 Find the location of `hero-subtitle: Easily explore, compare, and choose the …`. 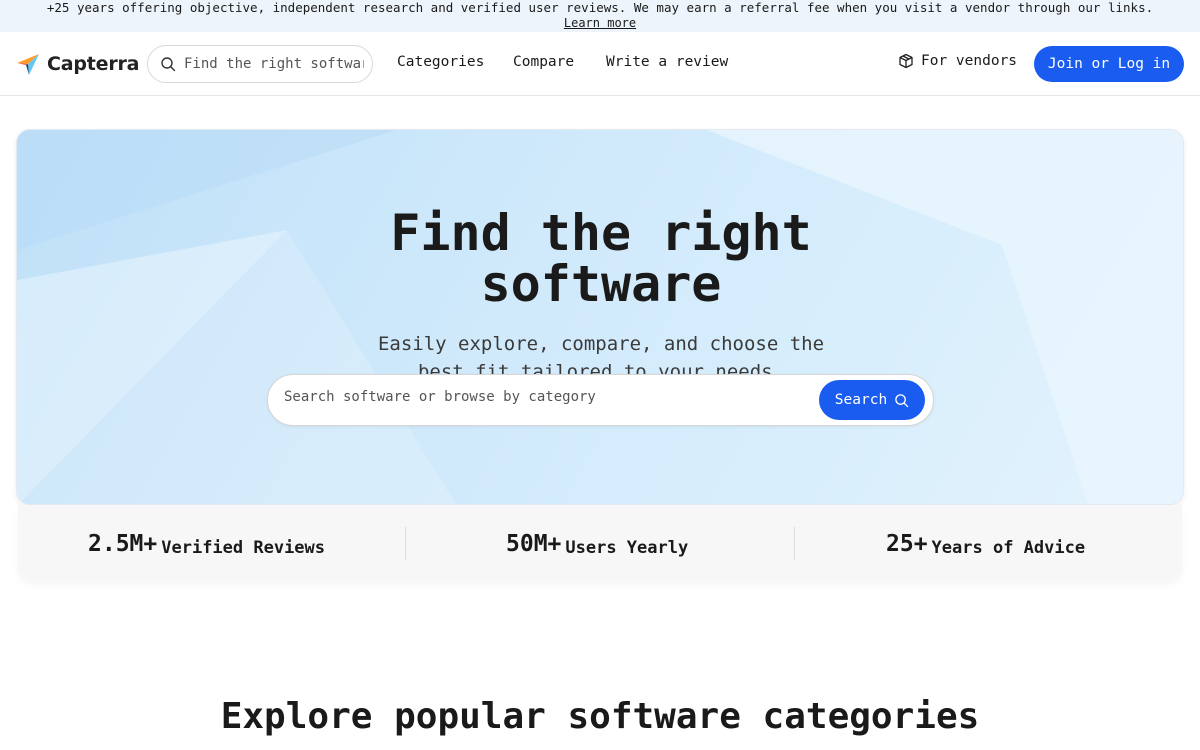

hero-subtitle: Easily explore, compare, and choose the … is located at coordinates (601, 354).